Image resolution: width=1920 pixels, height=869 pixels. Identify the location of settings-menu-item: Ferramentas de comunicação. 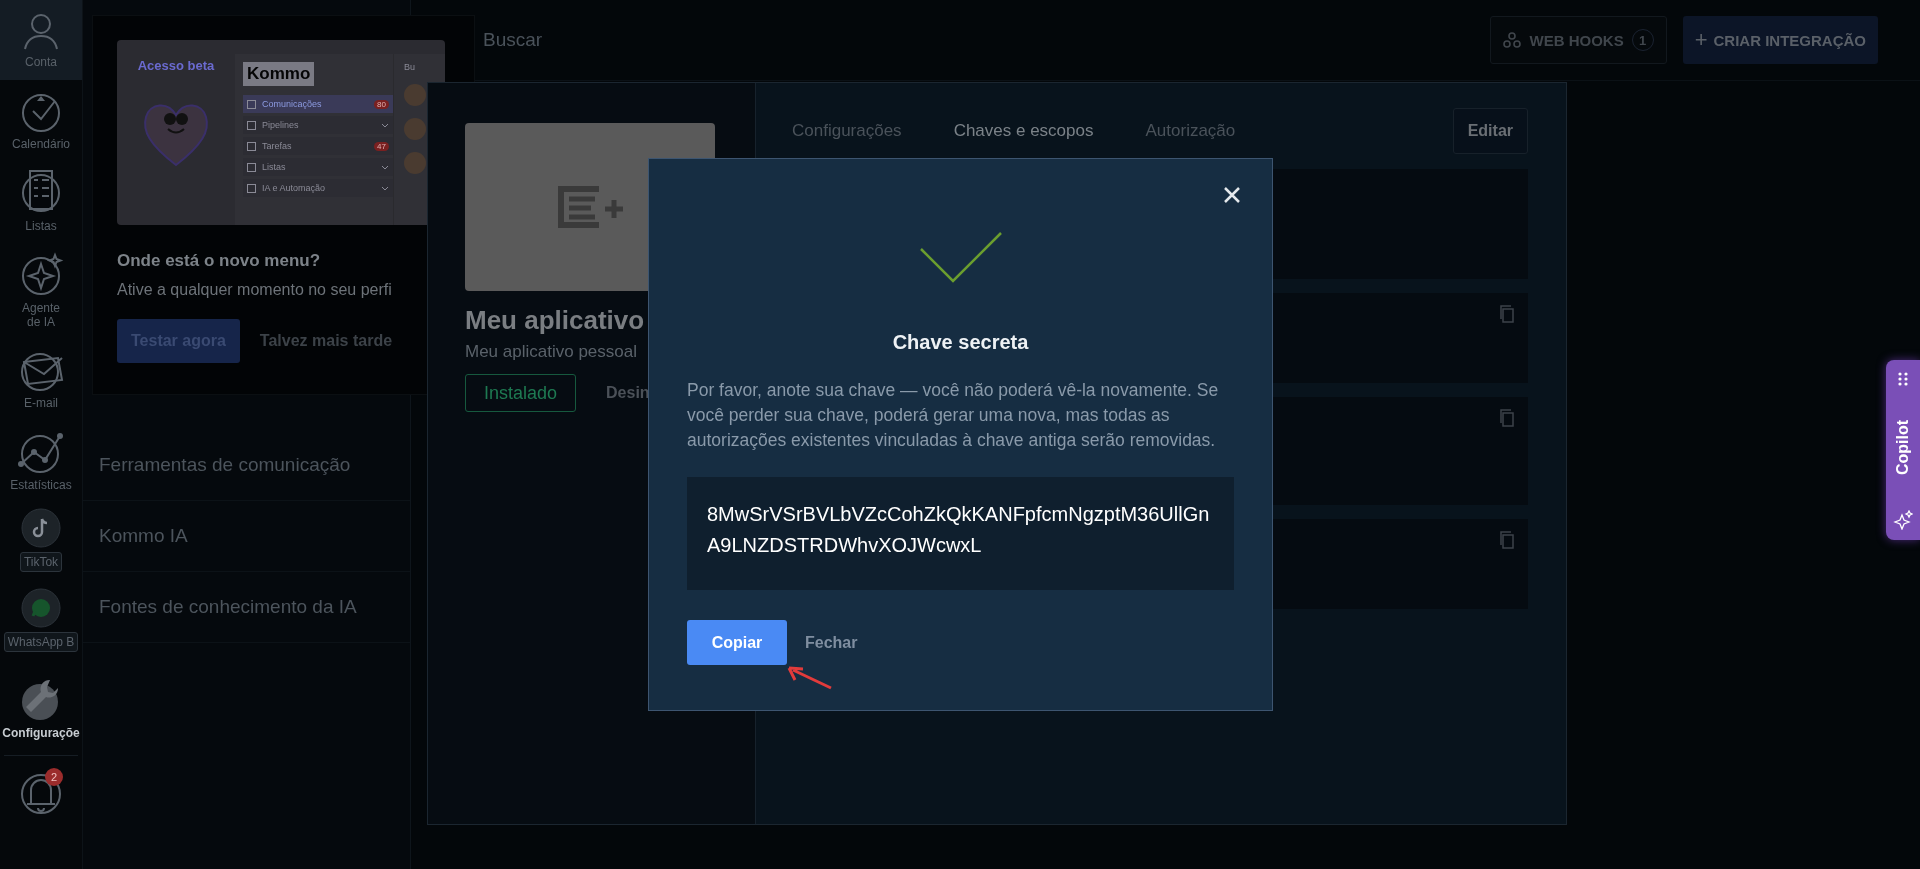
(246, 465).